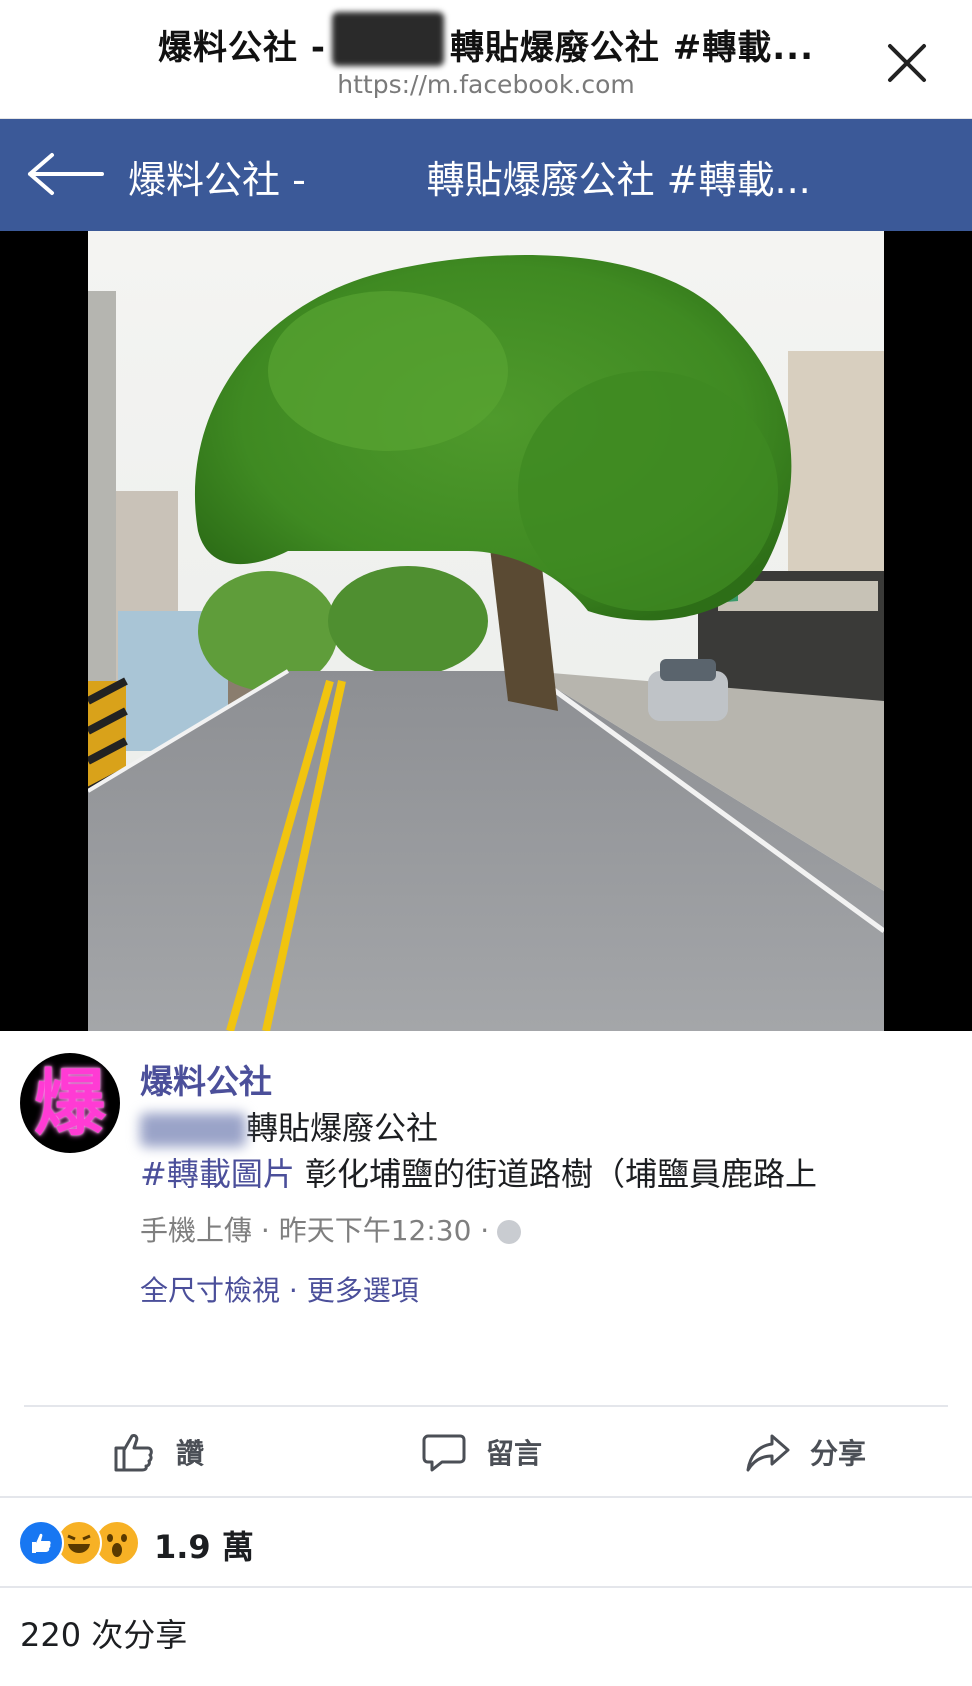  What do you see at coordinates (241, 48) in the screenshot?
I see `browser-title-left: 爆料公社 -` at bounding box center [241, 48].